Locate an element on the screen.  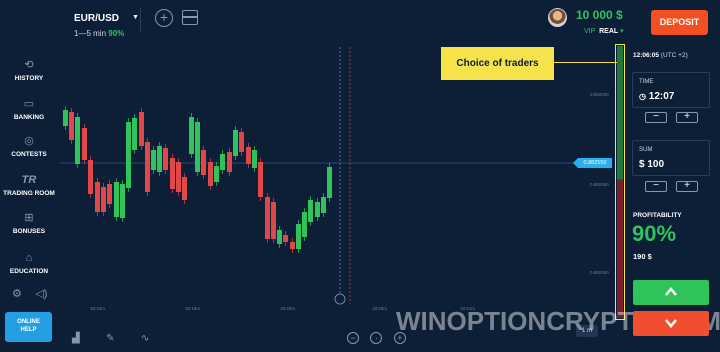
help-label-1: ONLINE is located at coordinates (28, 322).